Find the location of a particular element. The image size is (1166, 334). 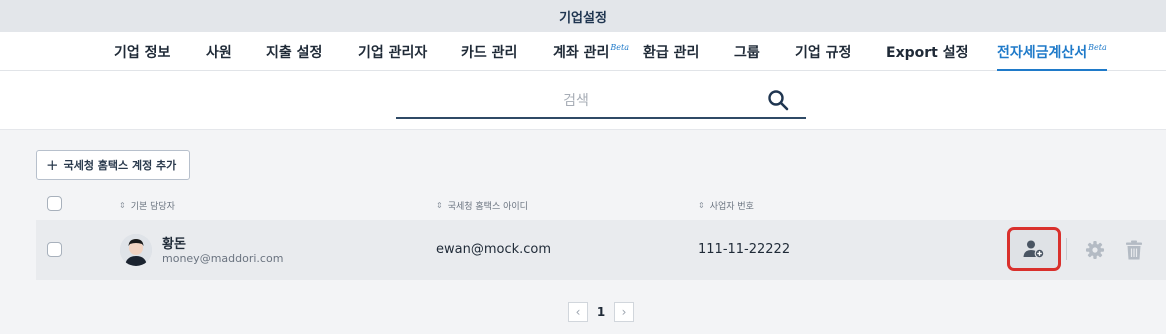

window-titlebar: 기업설정 is located at coordinates (583, 16).